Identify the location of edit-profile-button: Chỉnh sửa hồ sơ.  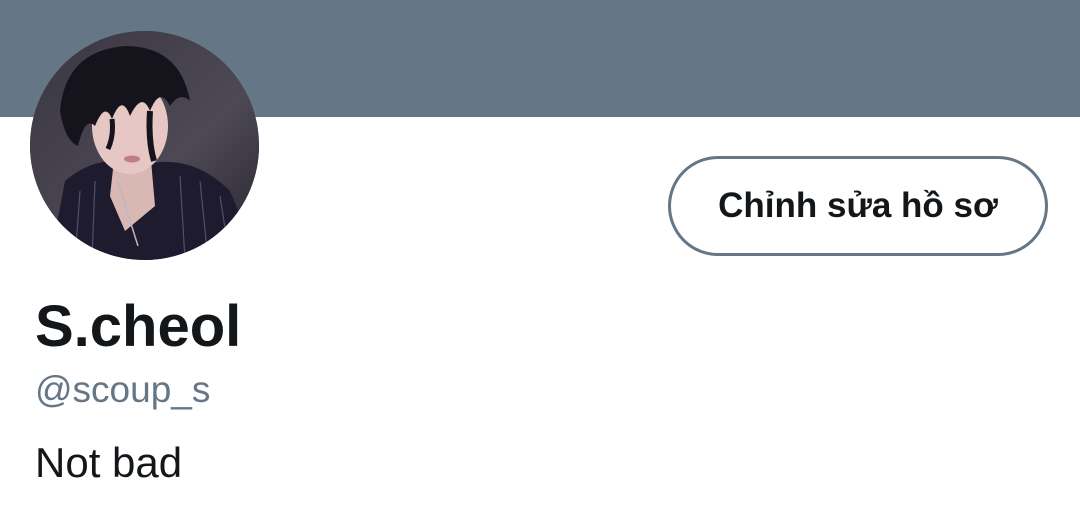
(858, 206).